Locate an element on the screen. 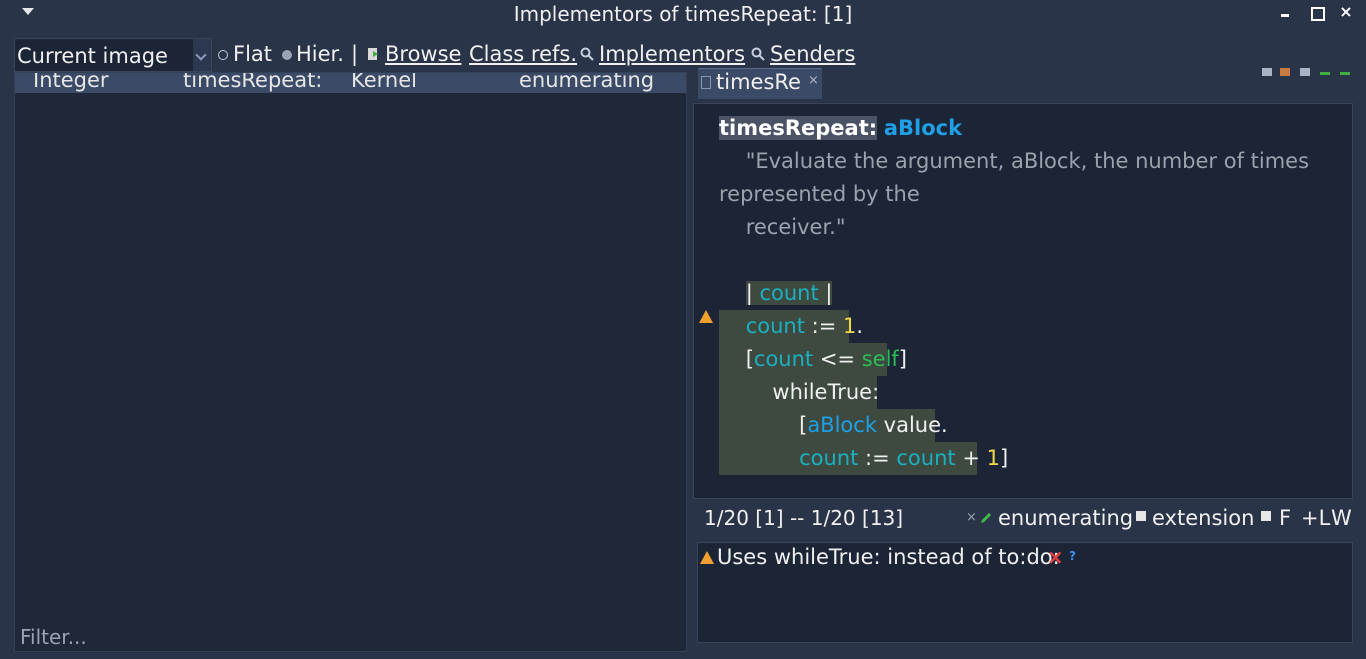 This screenshot has height=659, width=1366. browse-icon is located at coordinates (373, 54).